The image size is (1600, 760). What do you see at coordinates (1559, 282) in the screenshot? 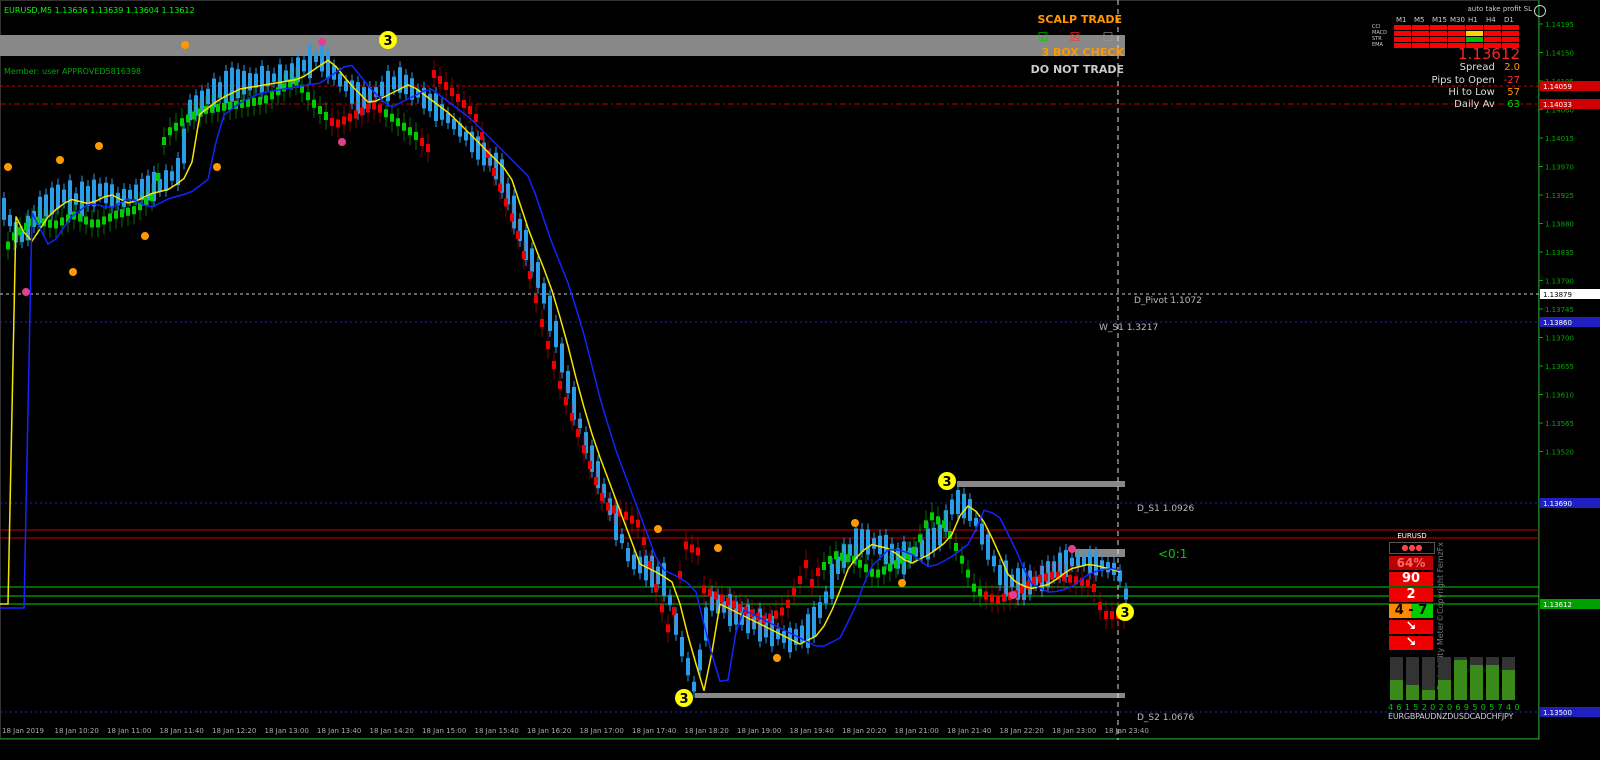
I see `price-tick-label: 1.13790` at bounding box center [1559, 282].